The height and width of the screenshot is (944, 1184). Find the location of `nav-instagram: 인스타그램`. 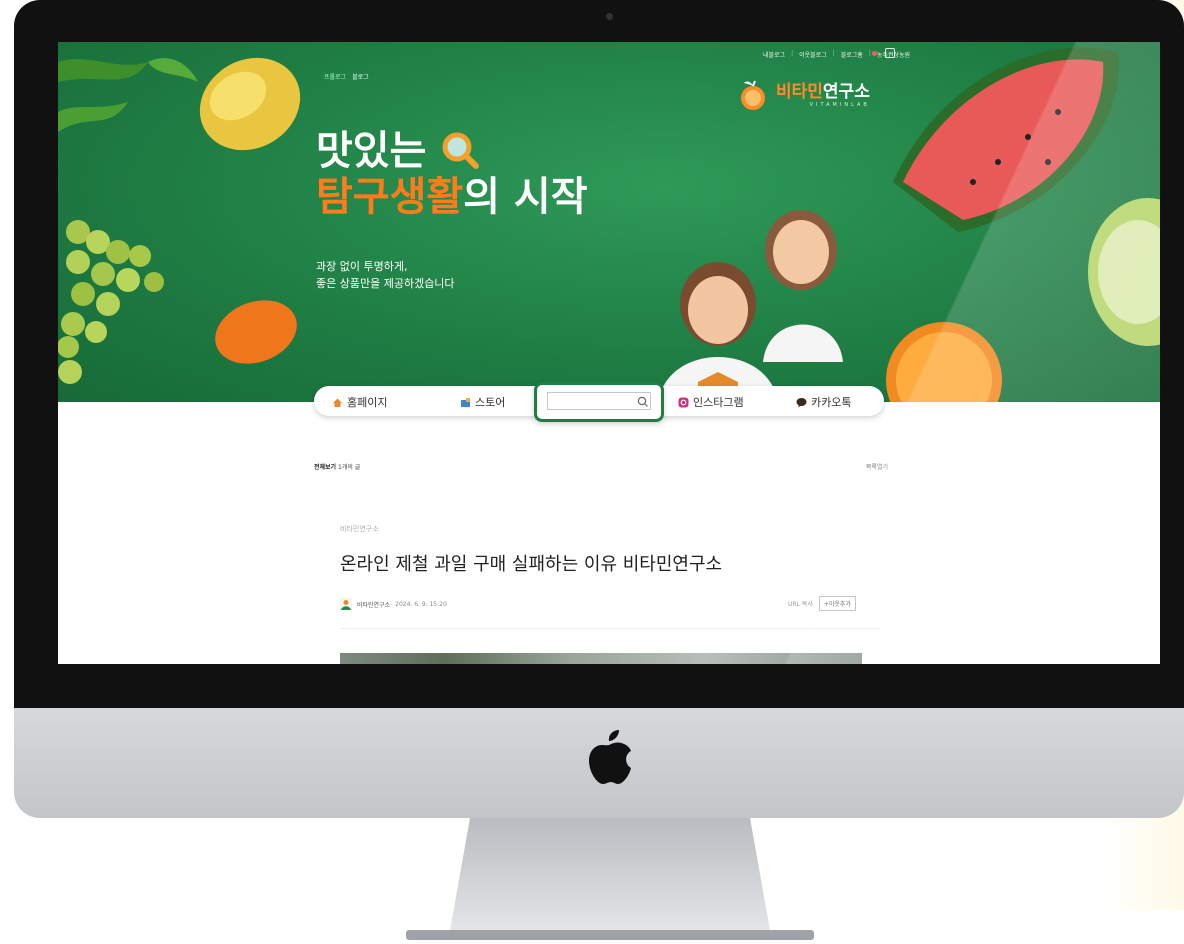

nav-instagram: 인스타그램 is located at coordinates (711, 402).